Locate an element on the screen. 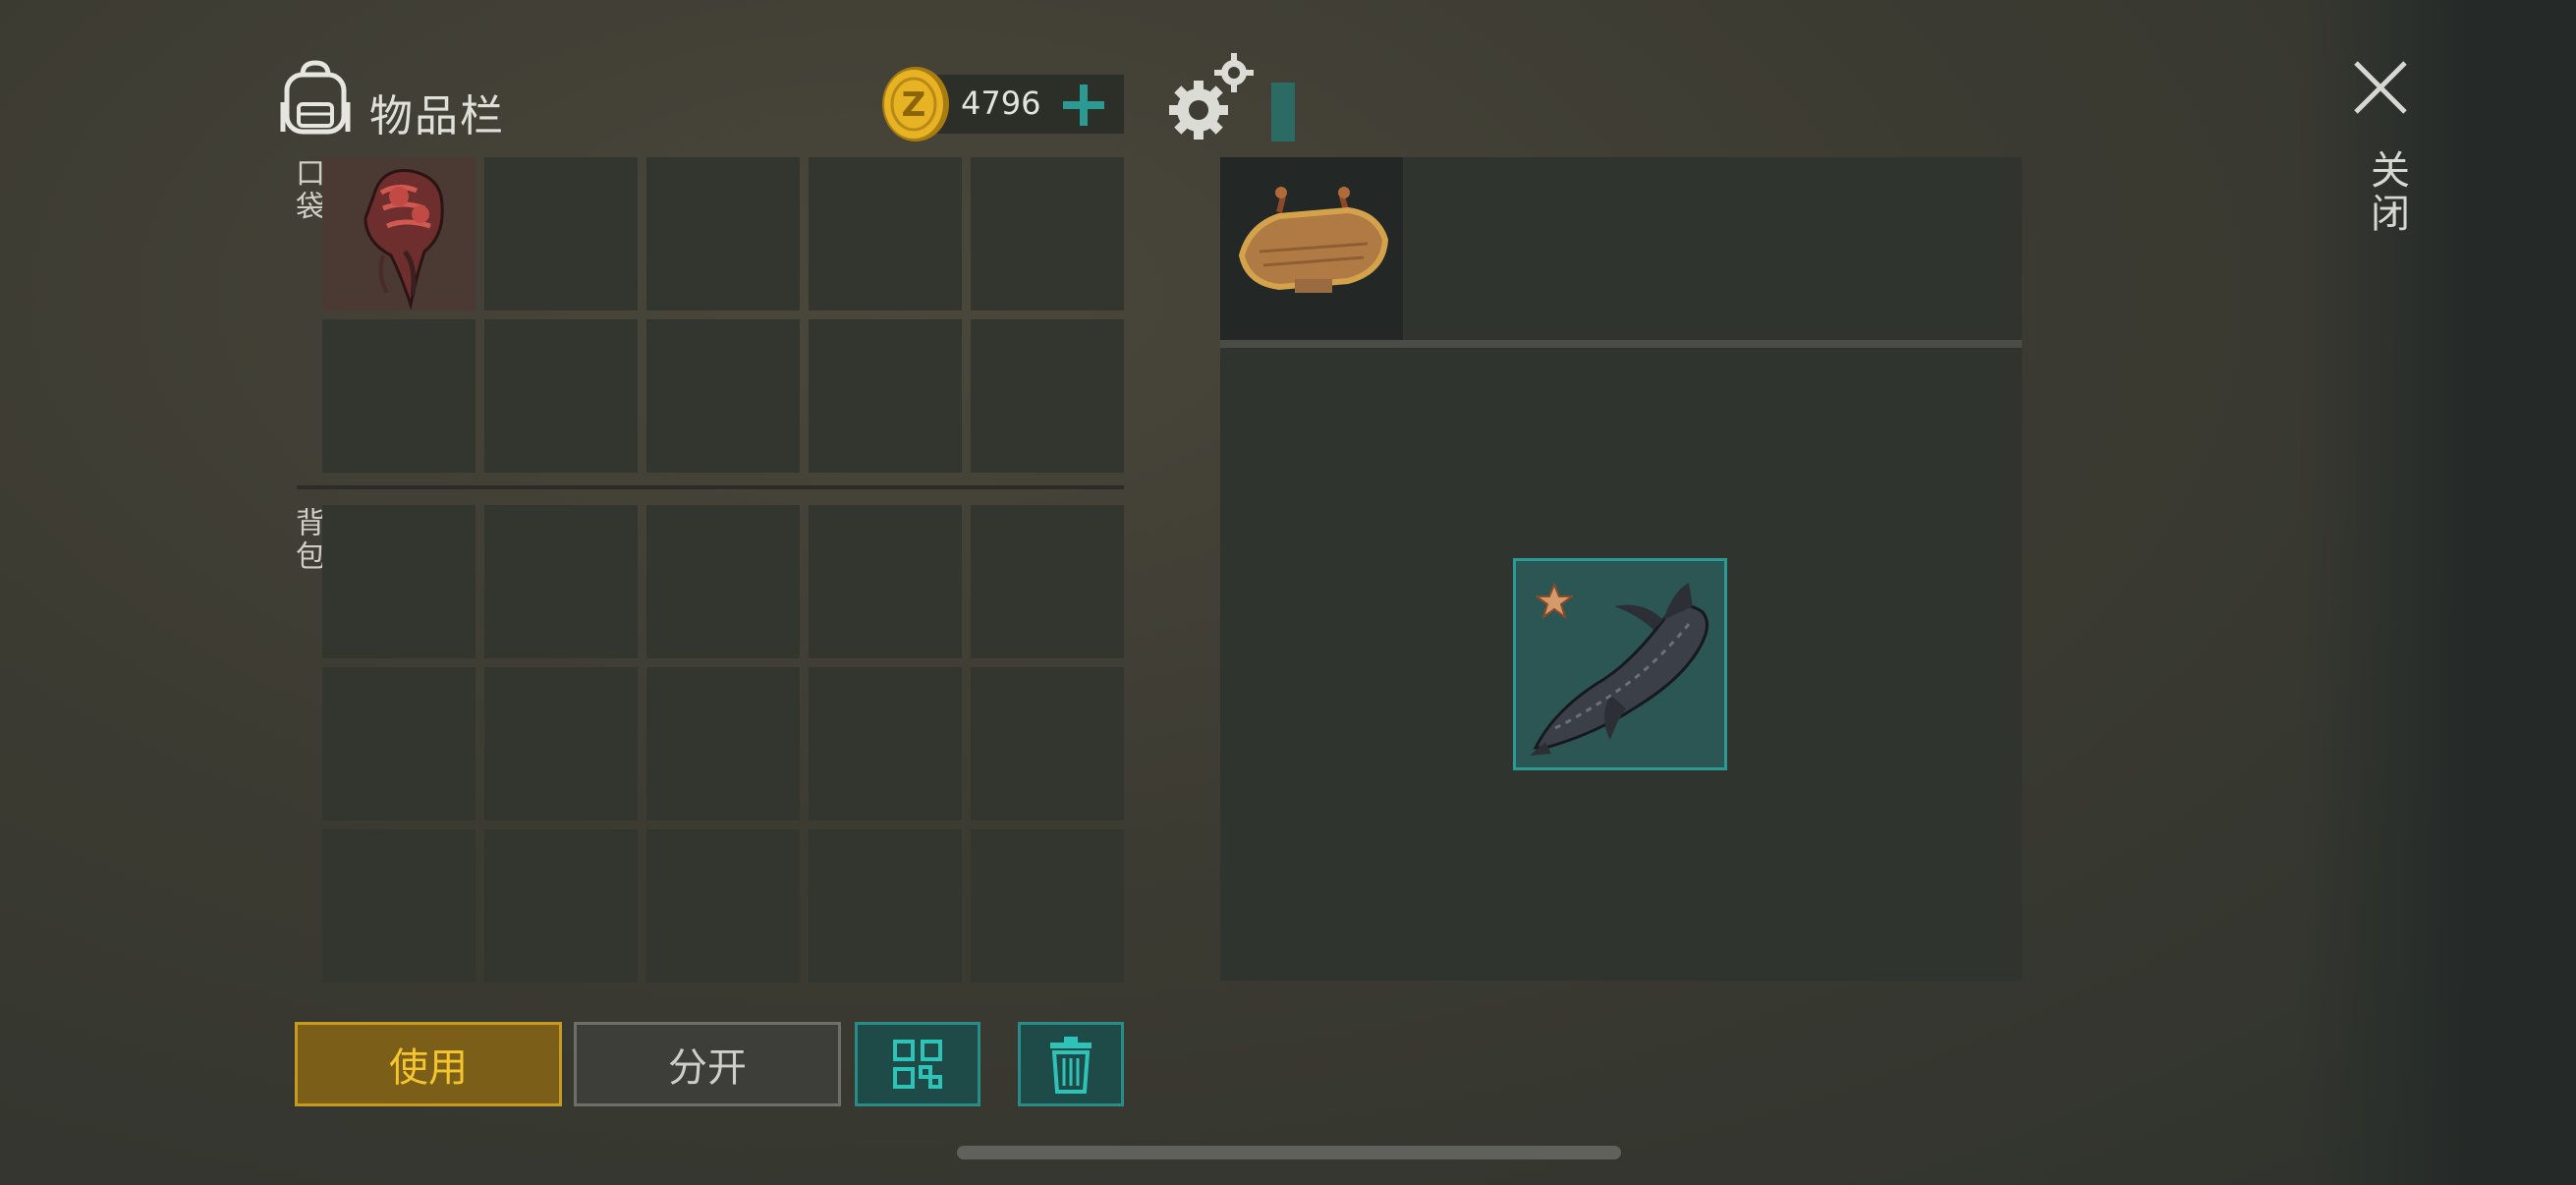 This screenshot has width=2576, height=1185. use-button: 使用 is located at coordinates (428, 1064).